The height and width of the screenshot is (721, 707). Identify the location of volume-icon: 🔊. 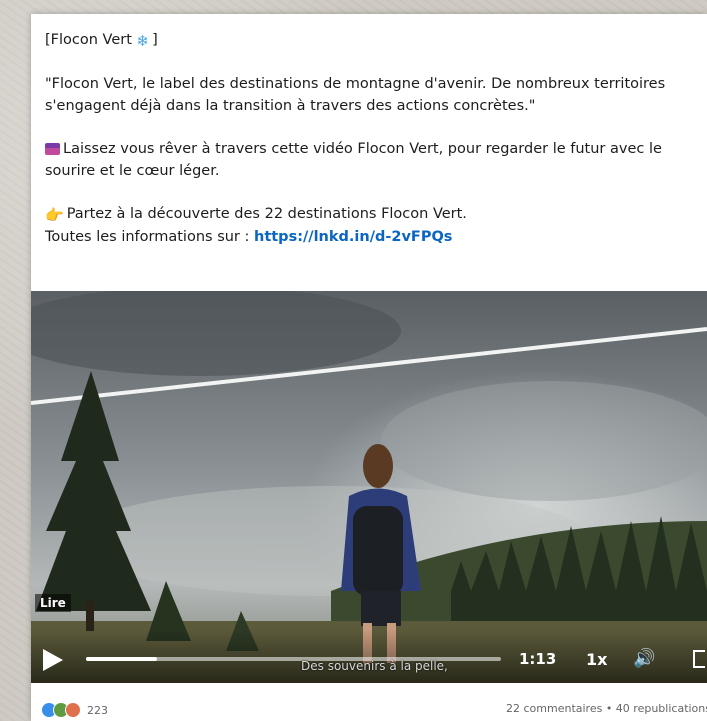
(644, 658).